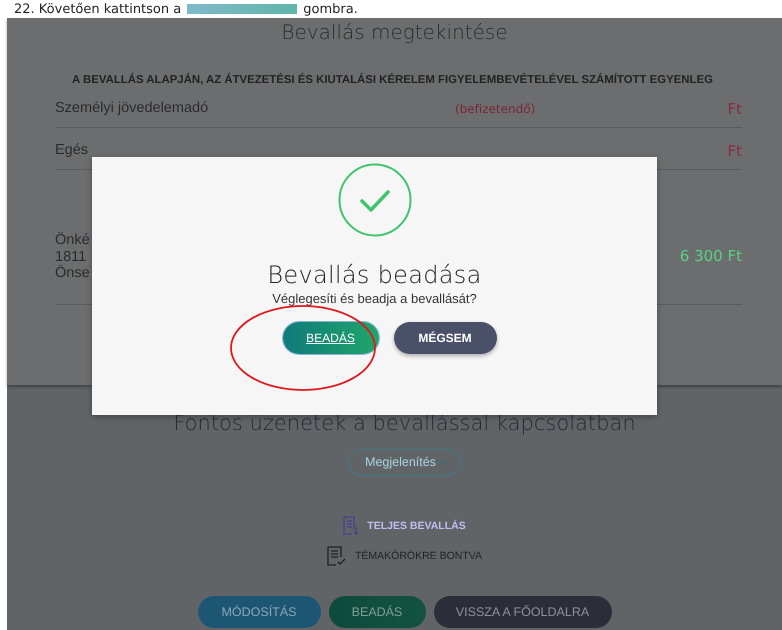  Describe the element at coordinates (443, 462) in the screenshot. I see `chevron-icon` at that location.